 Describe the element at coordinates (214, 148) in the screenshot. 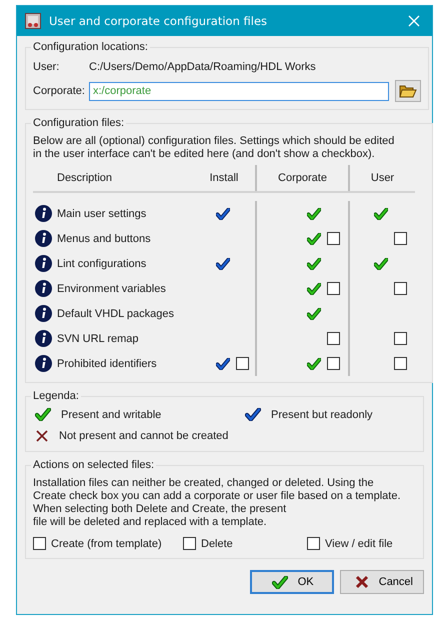

I see `description-text: Below are all (optional) configuration files. Settings which should be edited in the user interface can't be edited here (and don't show a checkbox).` at that location.